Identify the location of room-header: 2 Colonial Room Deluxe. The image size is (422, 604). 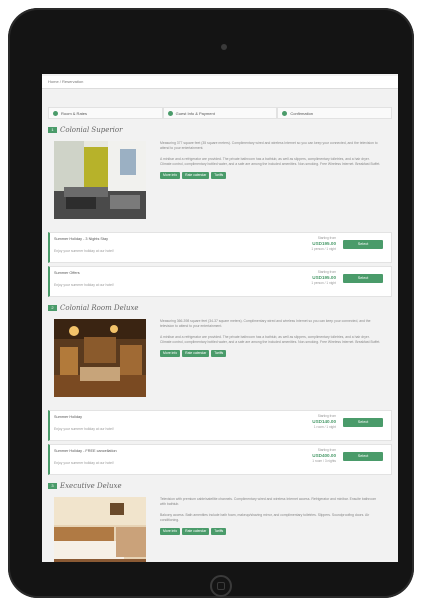
(220, 308).